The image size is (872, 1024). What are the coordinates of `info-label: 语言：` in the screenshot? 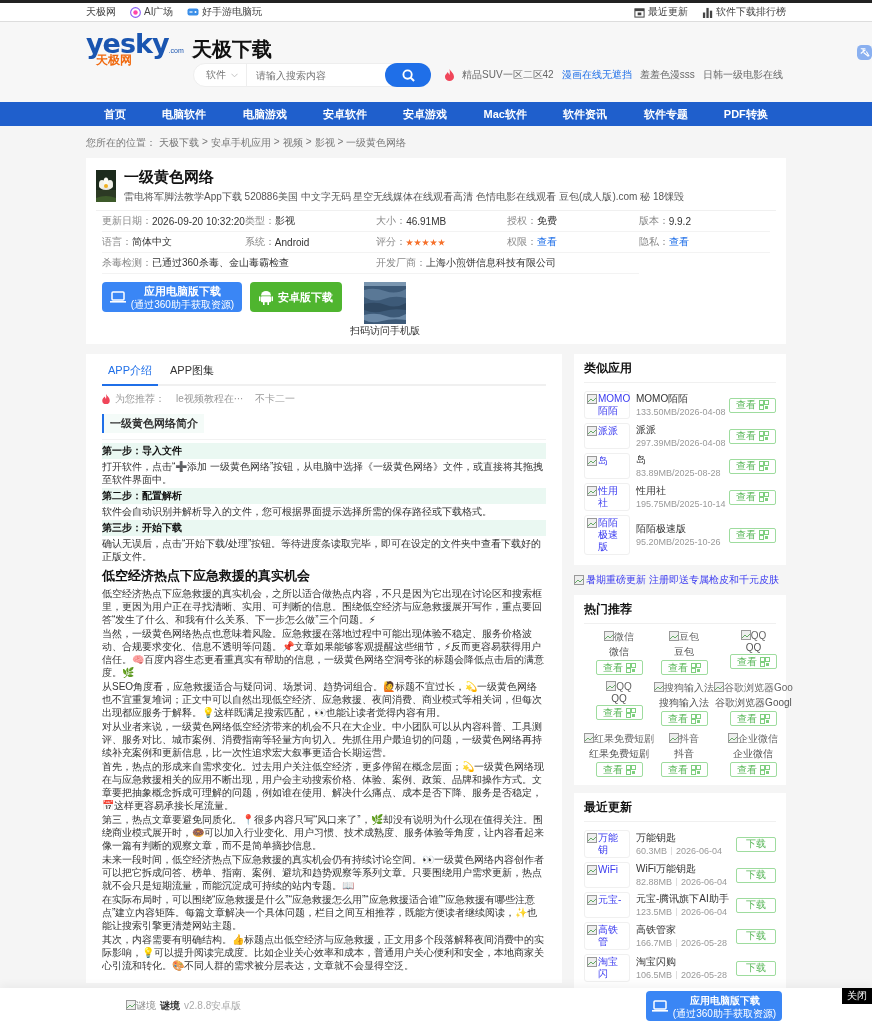 It's located at (117, 242).